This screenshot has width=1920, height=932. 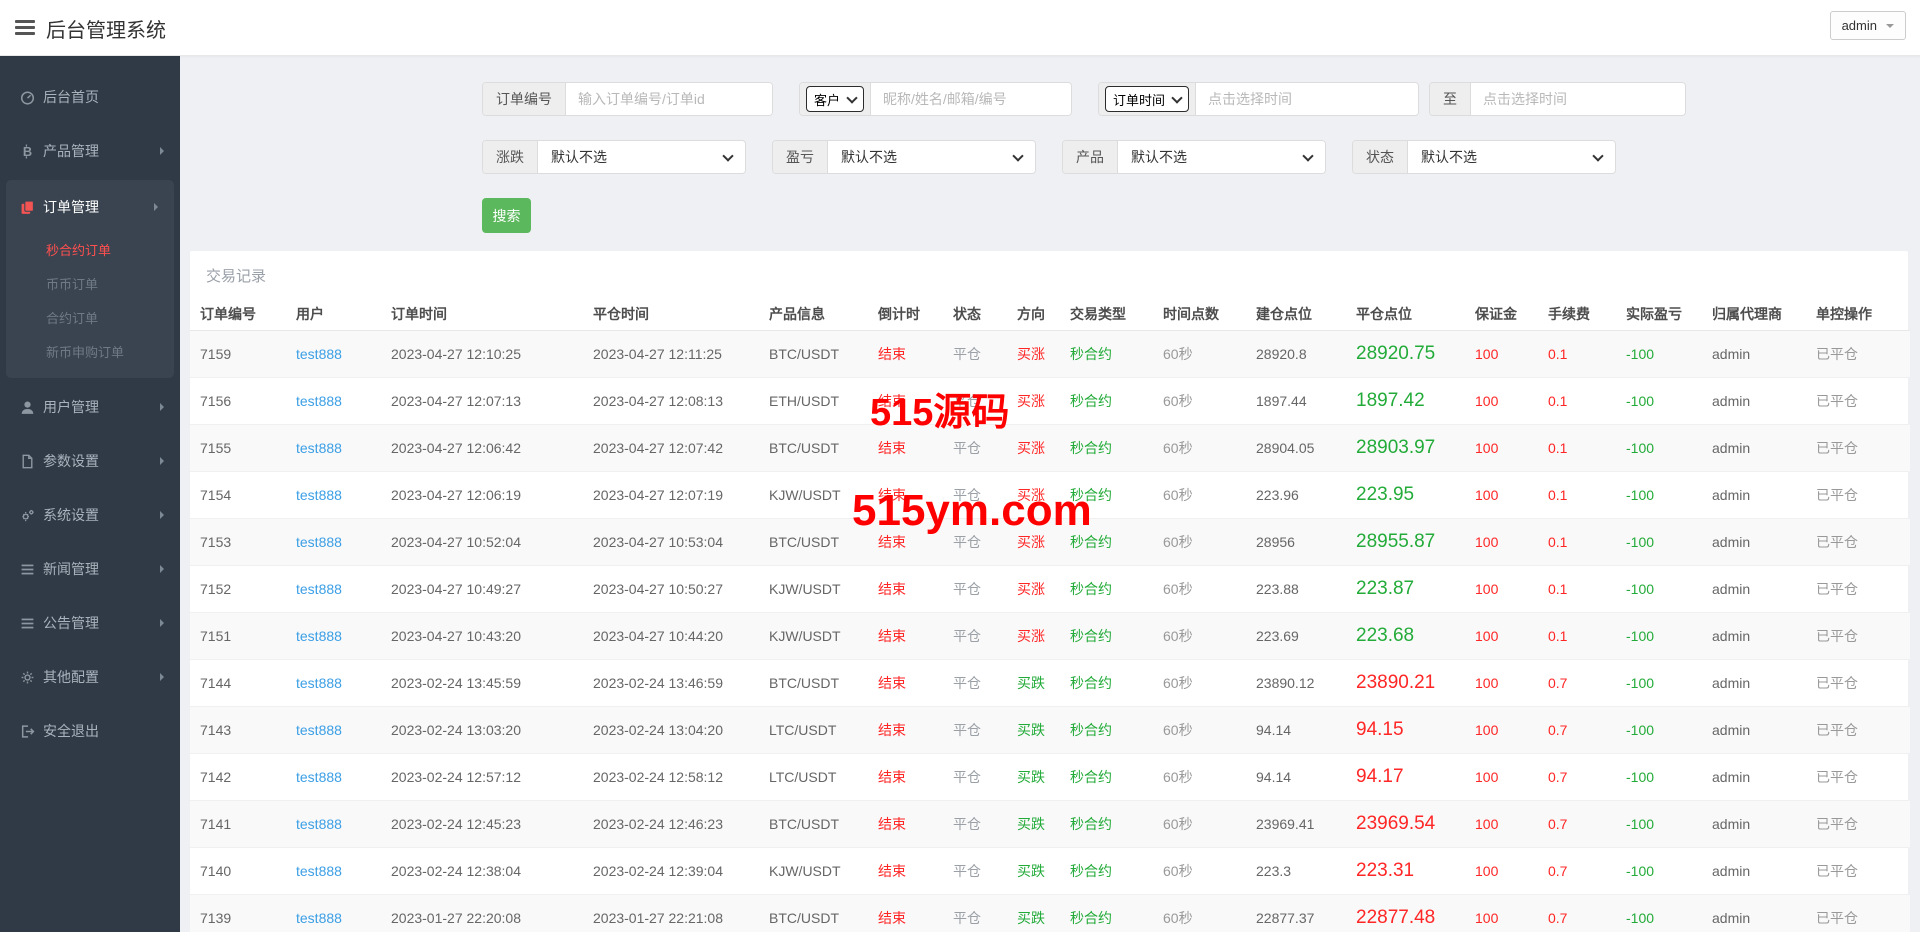 What do you see at coordinates (27, 569) in the screenshot?
I see `list-icon` at bounding box center [27, 569].